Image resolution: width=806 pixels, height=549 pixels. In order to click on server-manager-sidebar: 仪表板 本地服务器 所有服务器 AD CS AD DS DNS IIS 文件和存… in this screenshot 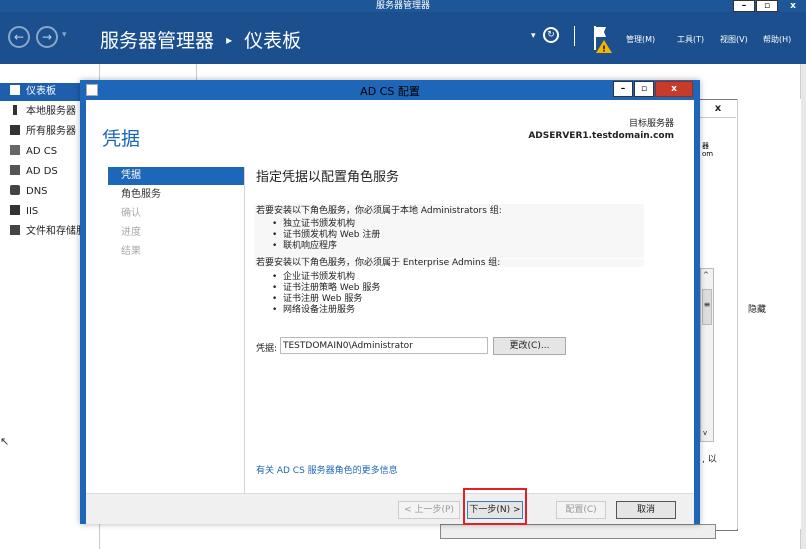, I will do `click(40, 314)`.